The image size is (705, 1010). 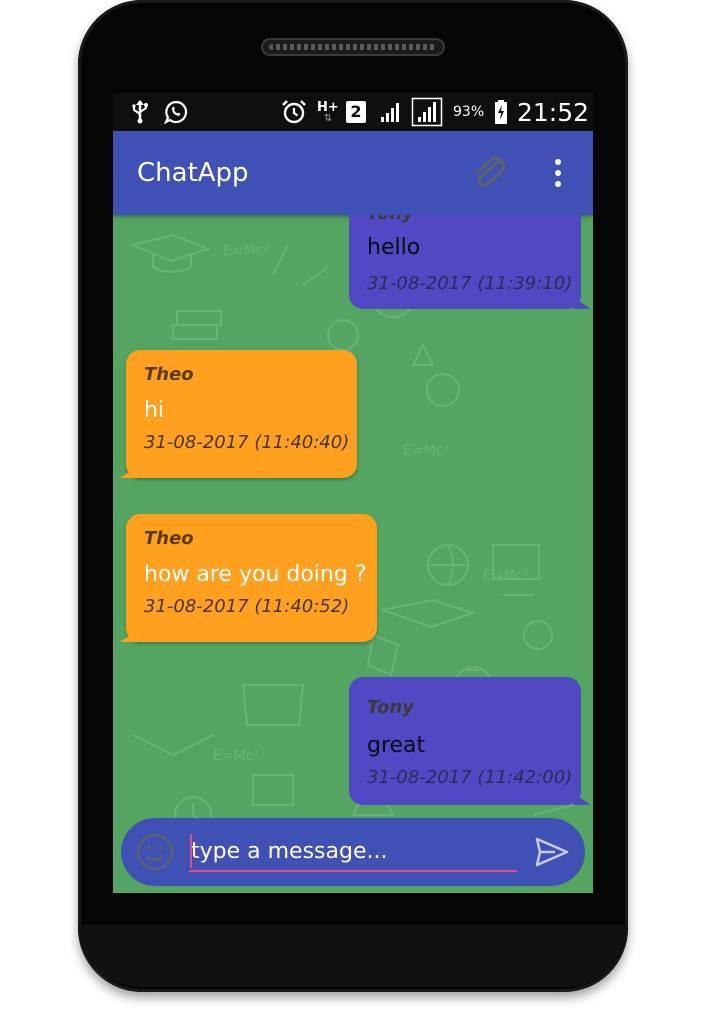 I want to click on phone-speaker, so click(x=353, y=47).